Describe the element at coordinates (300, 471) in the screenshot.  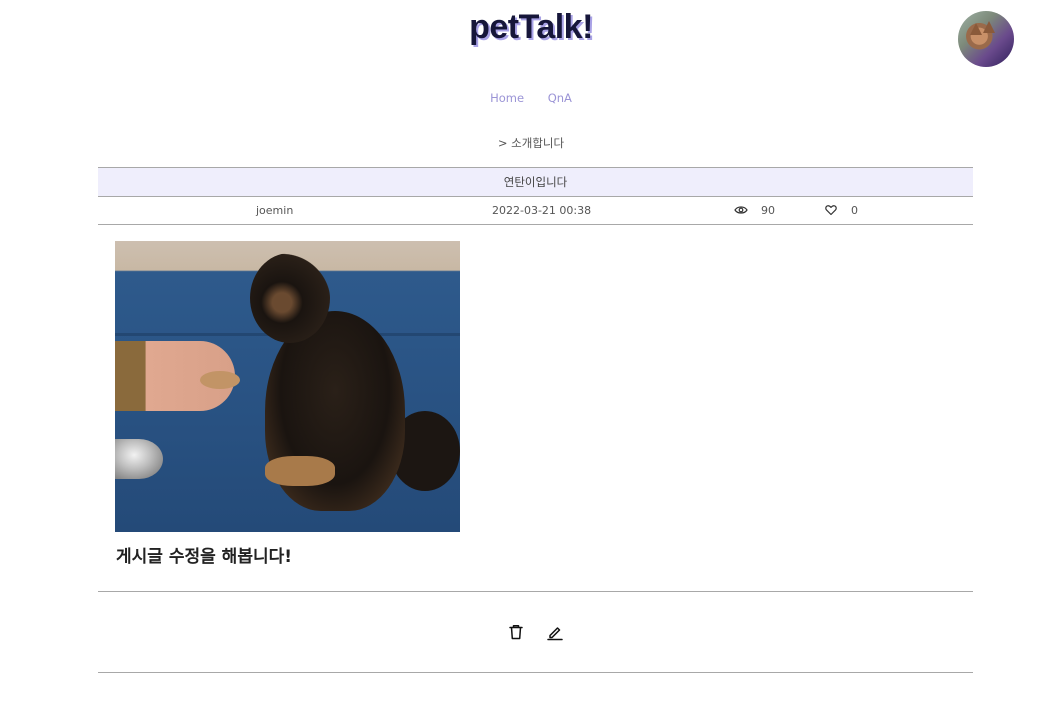
I see `dog-legs` at that location.